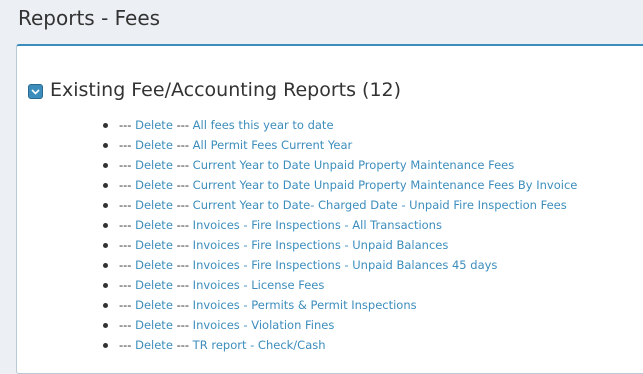 The width and height of the screenshot is (643, 374). What do you see at coordinates (259, 345) in the screenshot?
I see `report-link: TR report - Check/Cash` at bounding box center [259, 345].